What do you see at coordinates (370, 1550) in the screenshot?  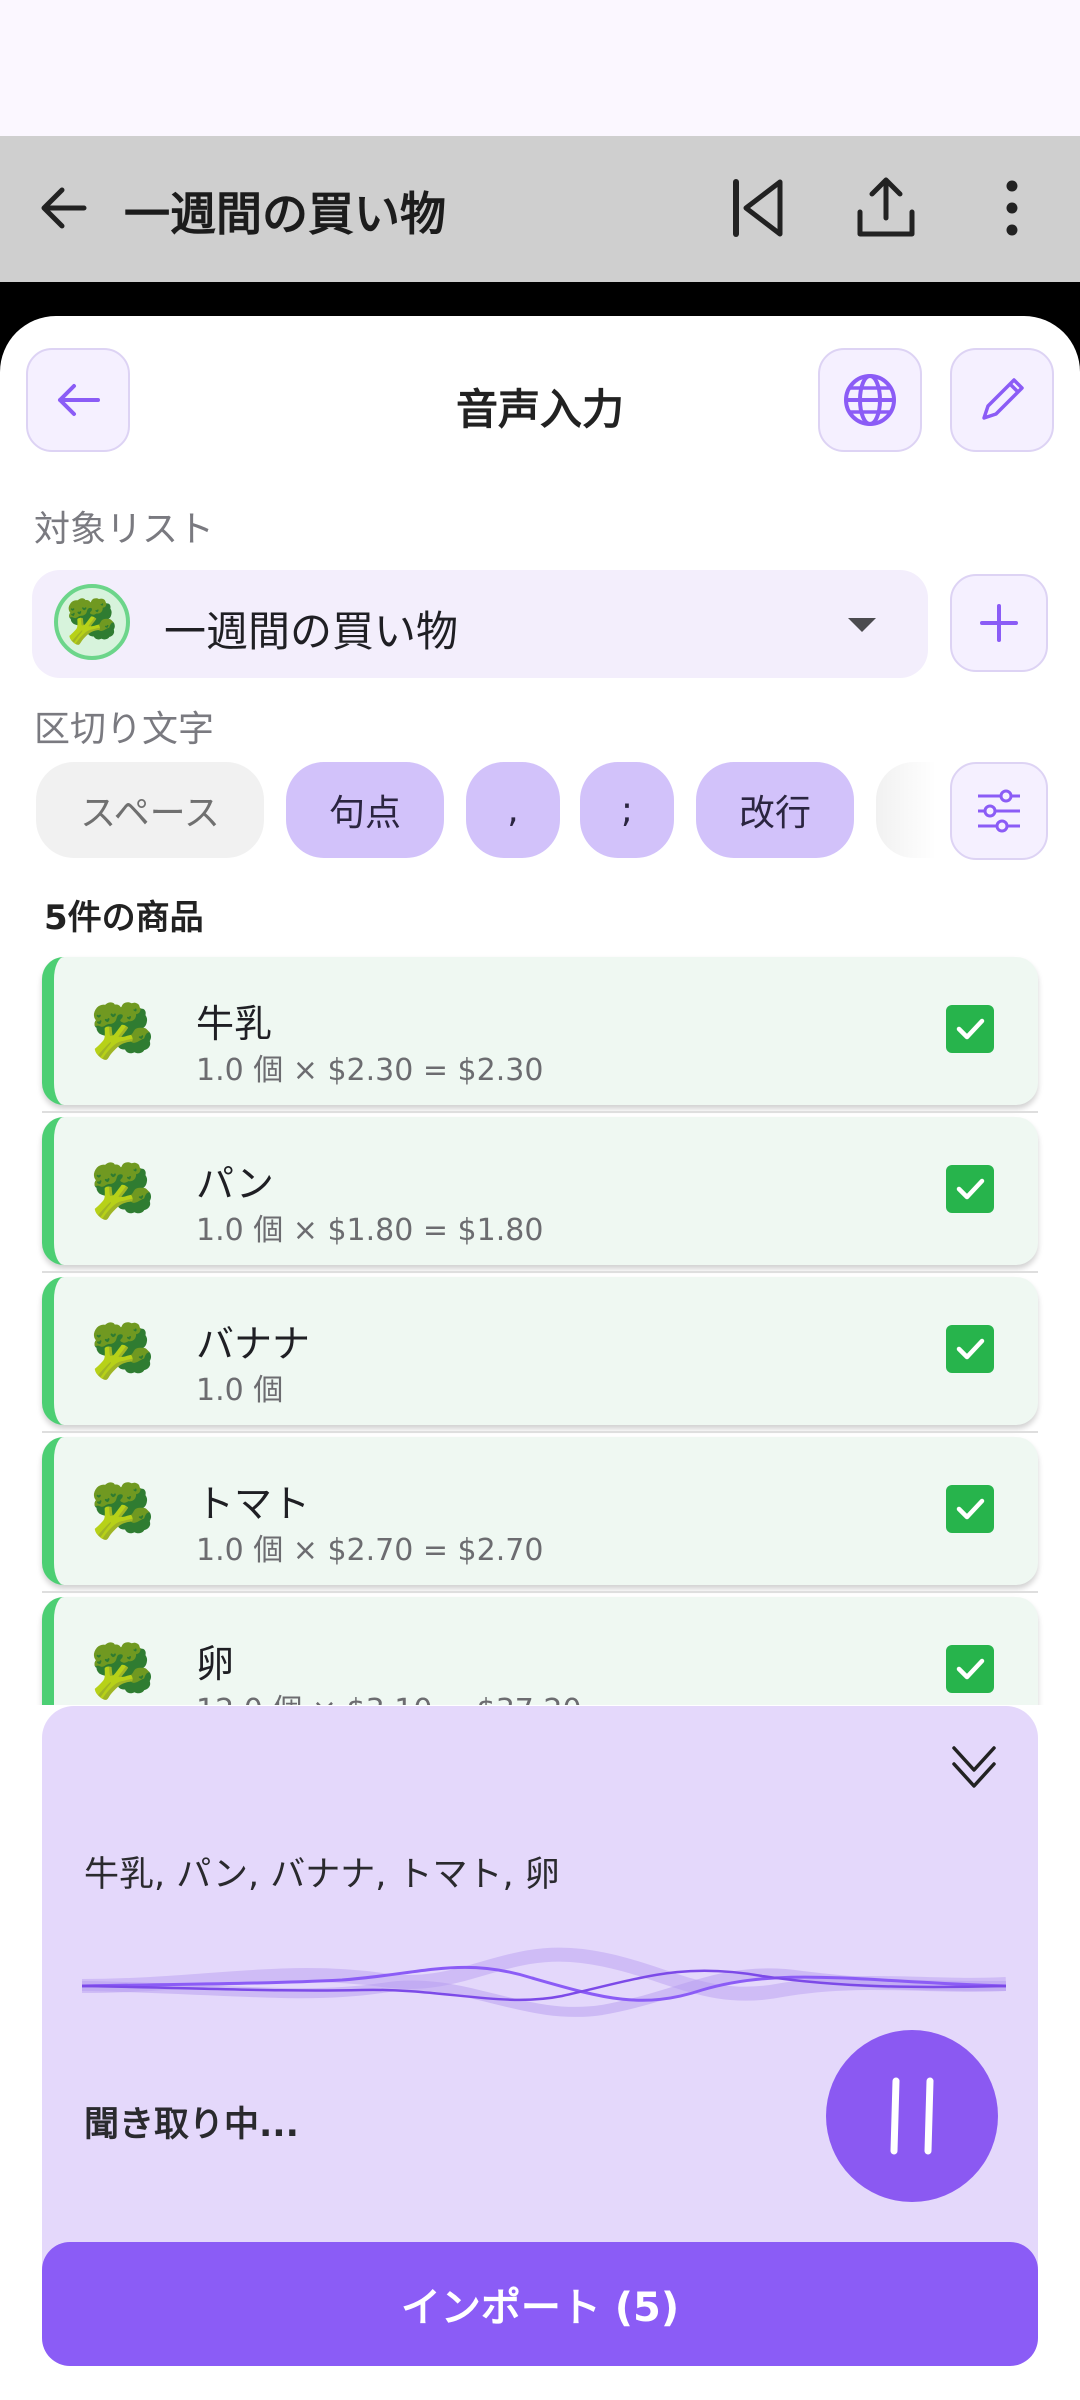 I see `item-detail: 1.0 個 × $2.70 = $2.70` at bounding box center [370, 1550].